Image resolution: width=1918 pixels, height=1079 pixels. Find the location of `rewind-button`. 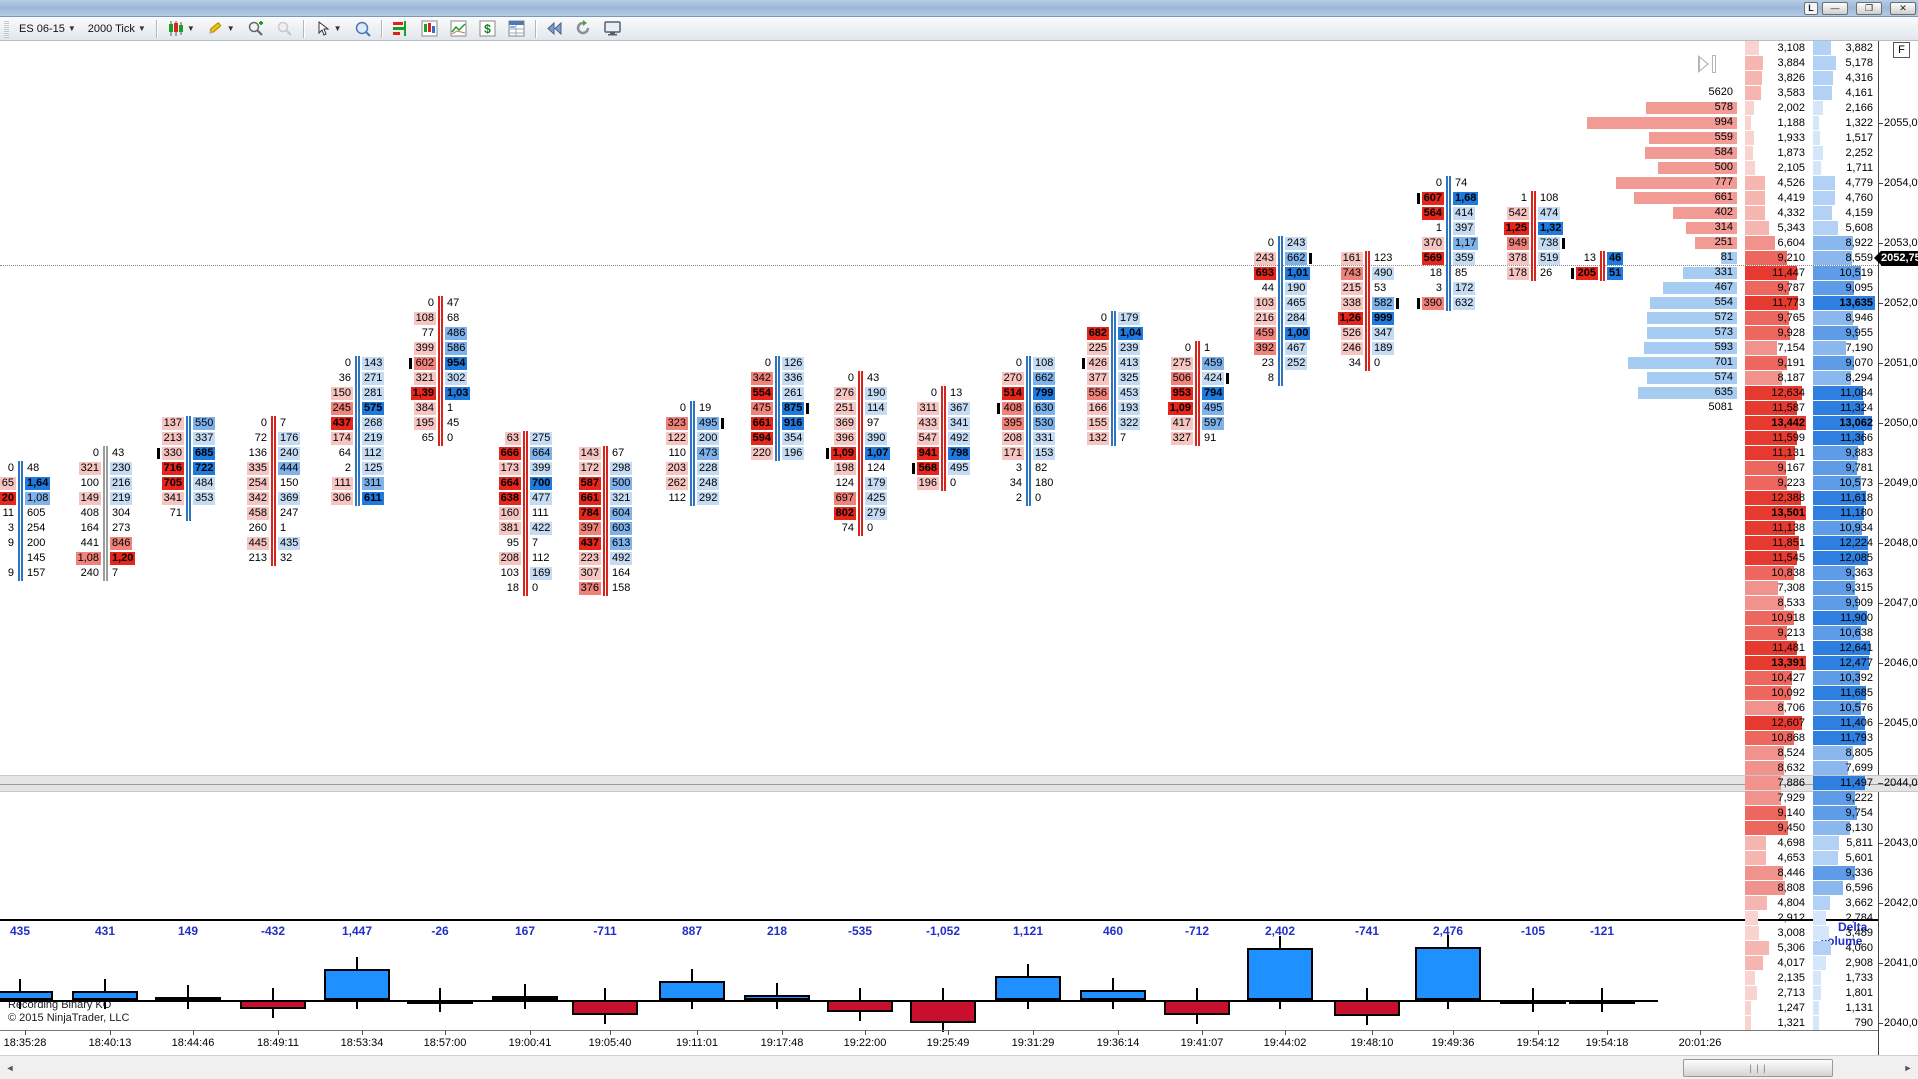

rewind-button is located at coordinates (554, 29).